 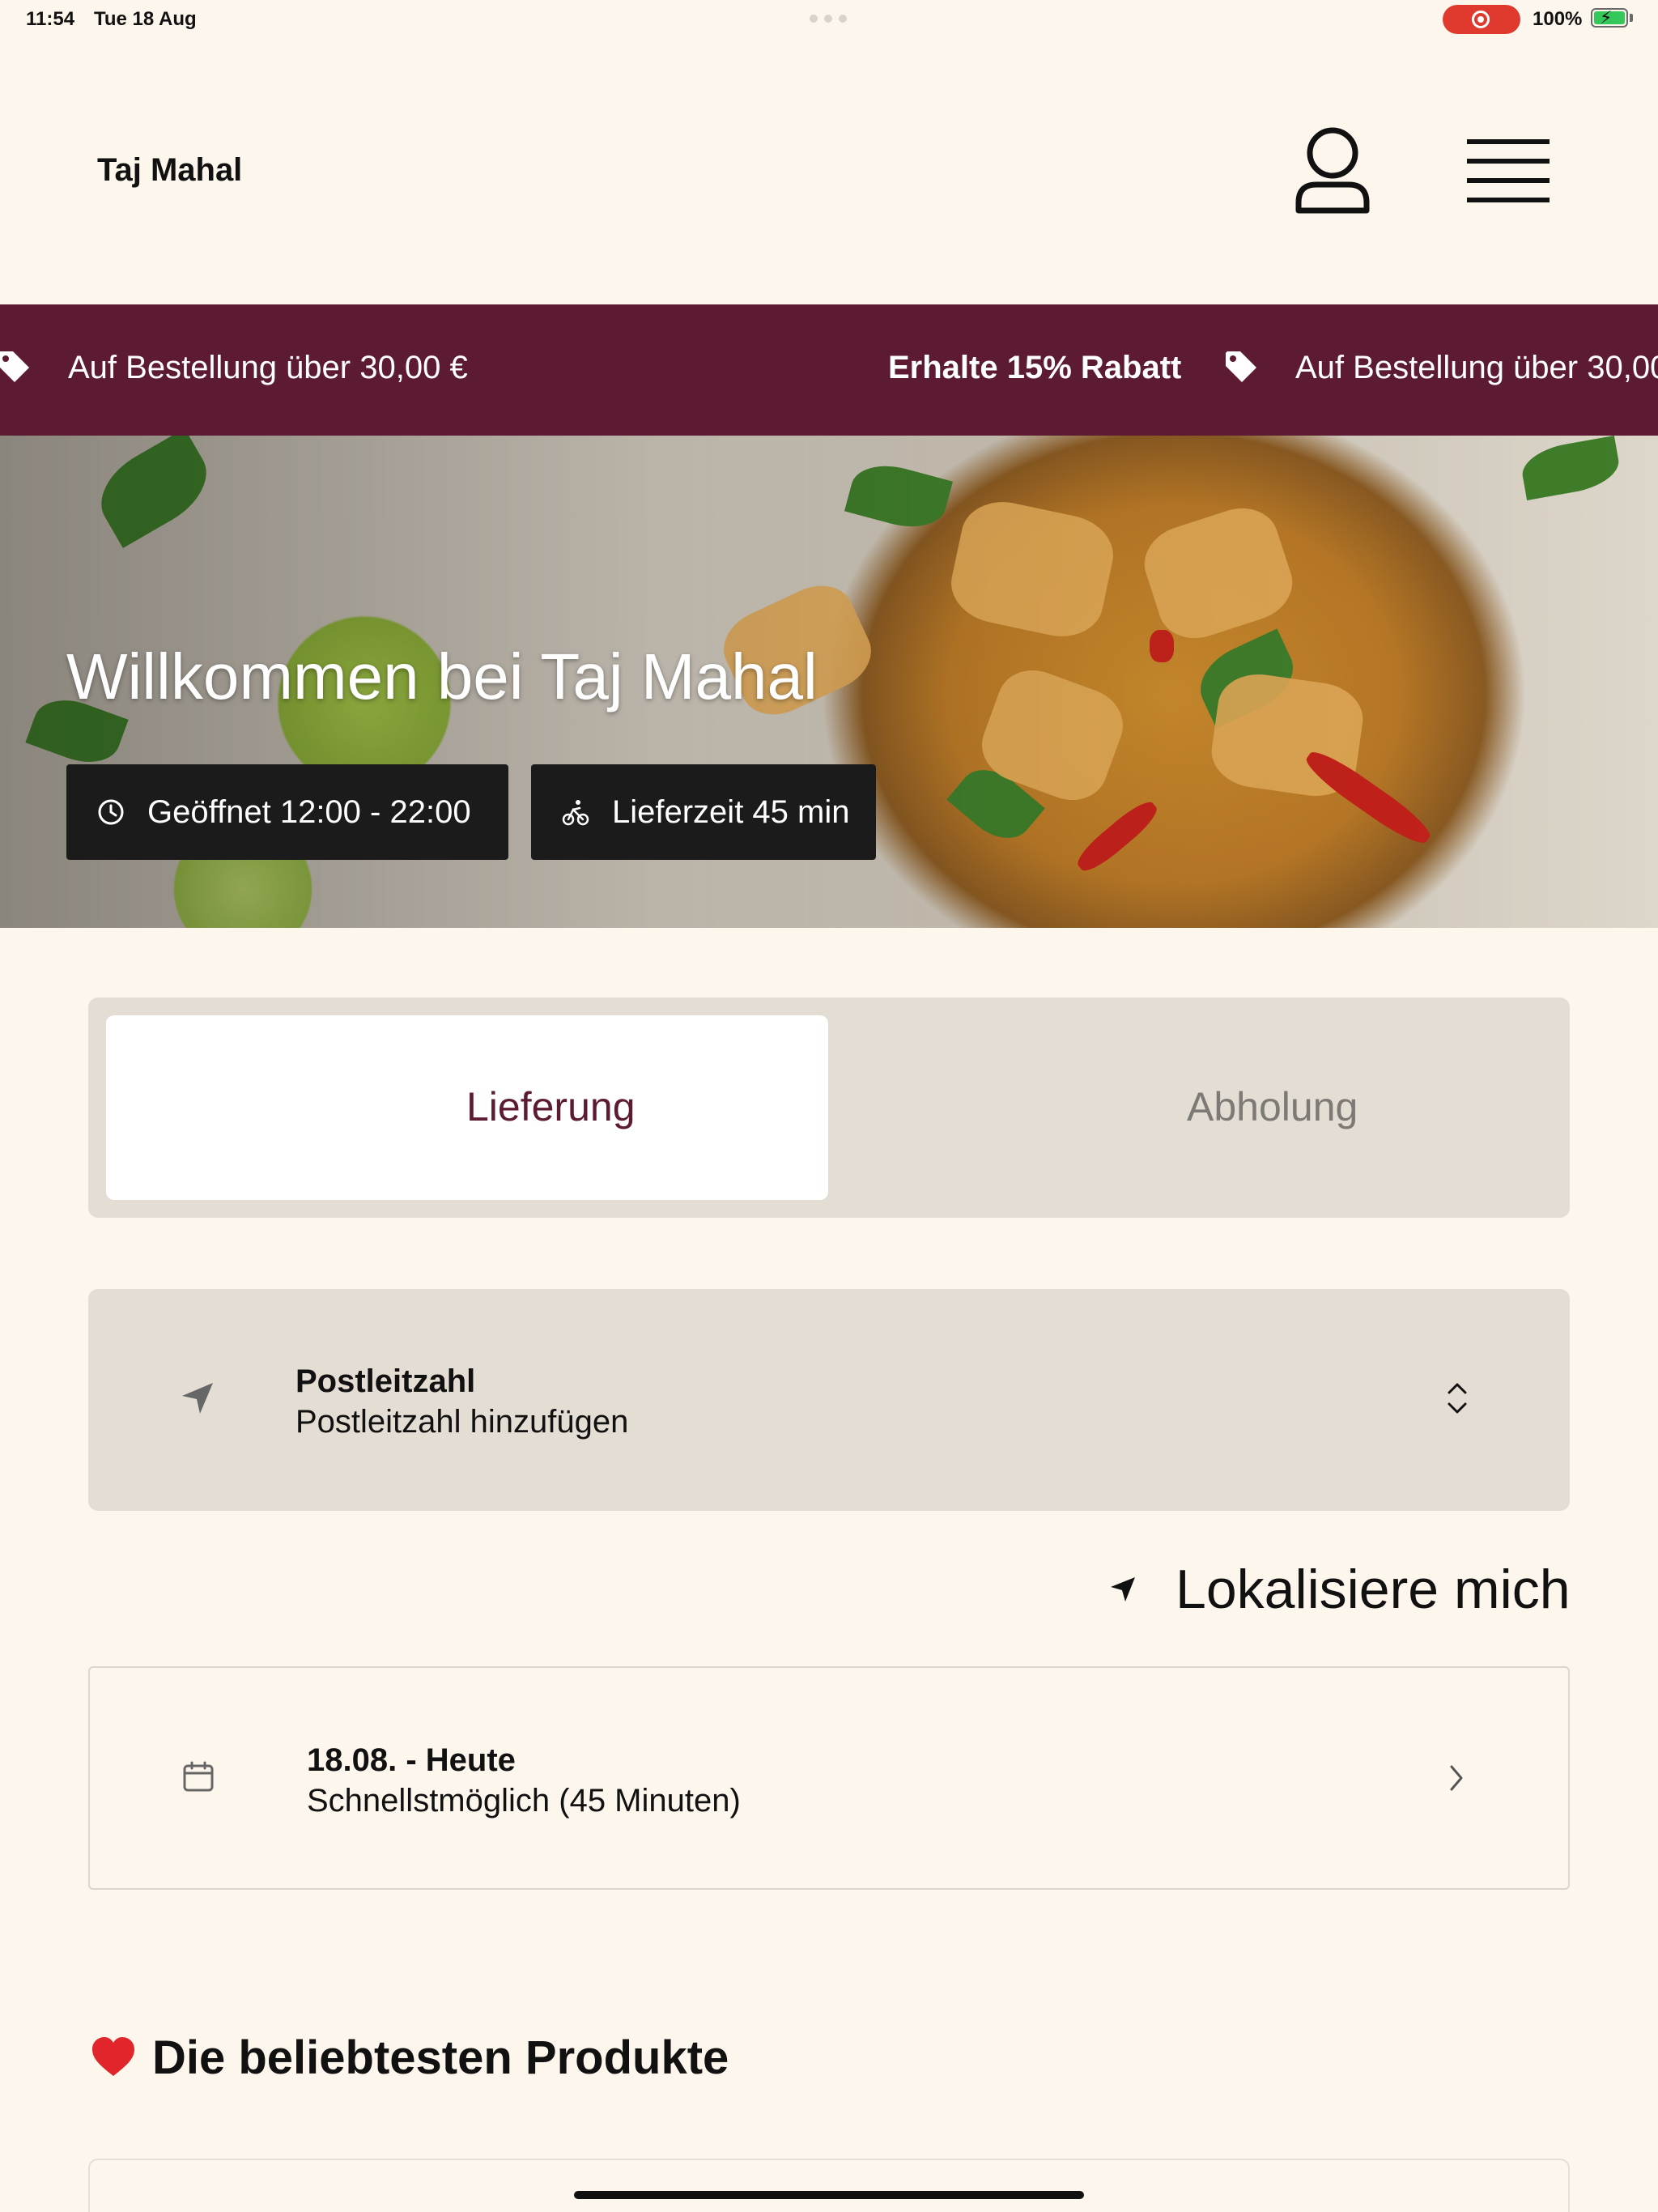 I want to click on bike-icon, so click(x=575, y=813).